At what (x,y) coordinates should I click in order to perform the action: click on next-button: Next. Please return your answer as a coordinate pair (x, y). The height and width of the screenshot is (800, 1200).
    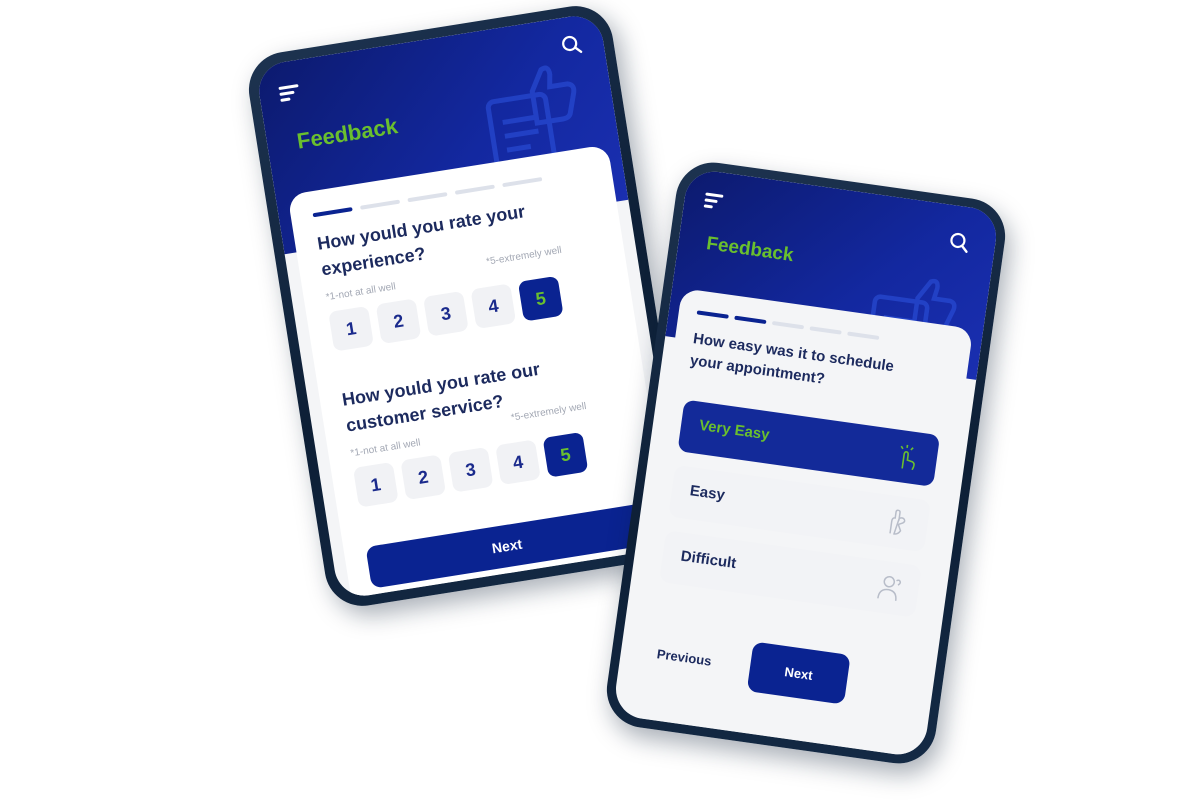
    Looking at the image, I should click on (798, 673).